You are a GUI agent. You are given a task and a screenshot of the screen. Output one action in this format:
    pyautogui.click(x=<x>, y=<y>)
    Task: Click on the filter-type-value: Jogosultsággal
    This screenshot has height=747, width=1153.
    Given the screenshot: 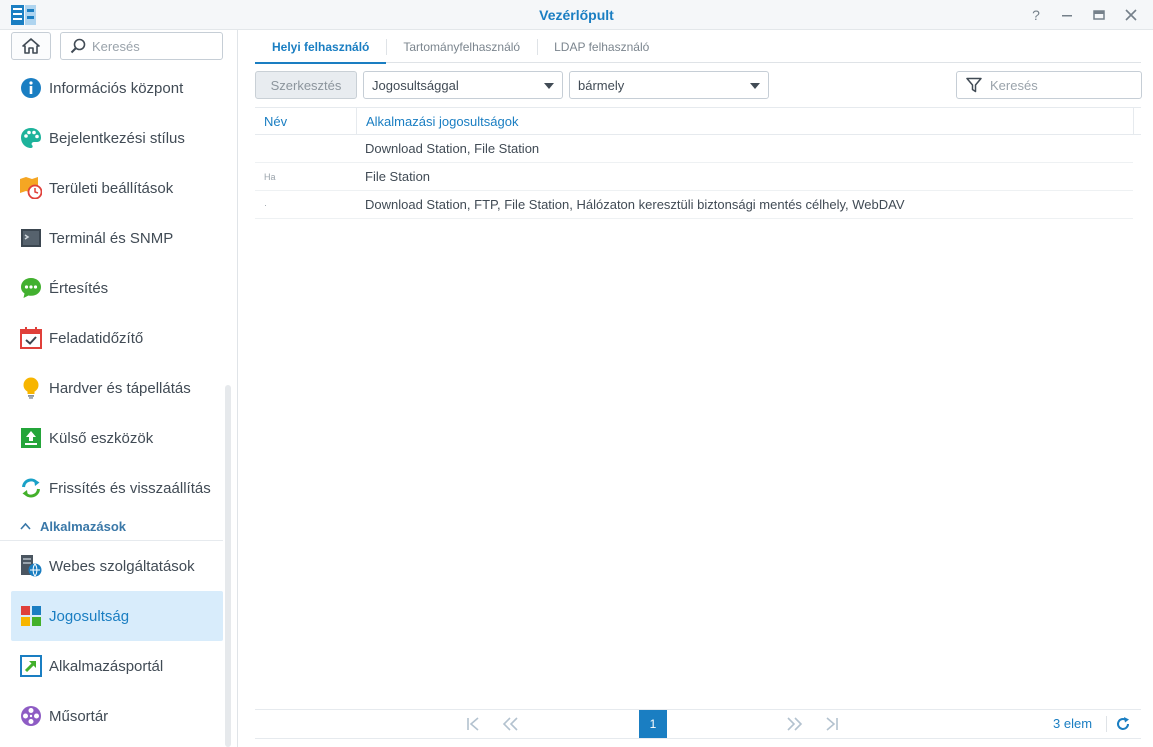 What is the action you would take?
    pyautogui.click(x=415, y=85)
    